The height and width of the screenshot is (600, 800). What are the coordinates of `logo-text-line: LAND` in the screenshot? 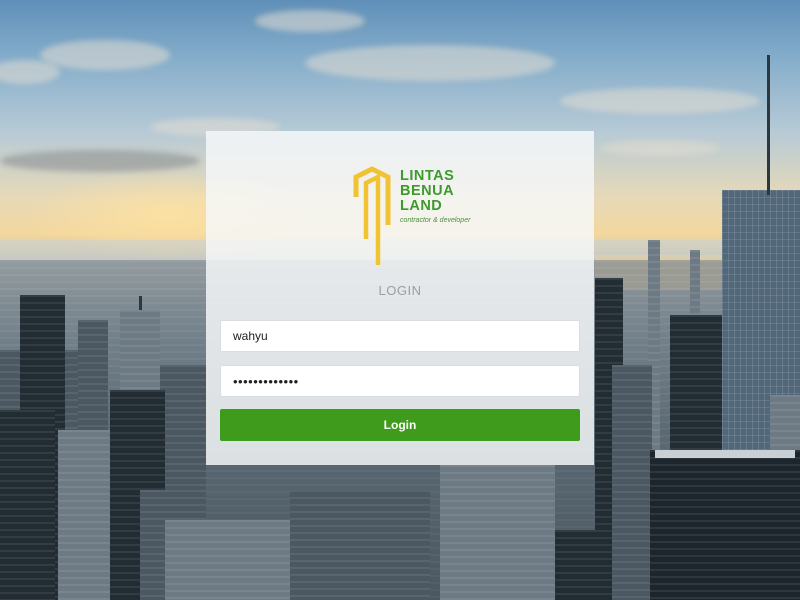 It's located at (421, 206).